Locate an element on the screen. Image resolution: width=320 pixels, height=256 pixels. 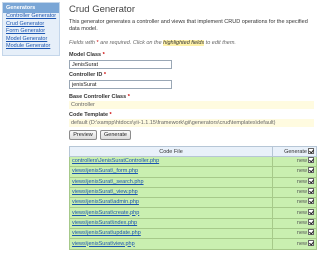
table-row: views\jenisSurat\admin.php new is located at coordinates (193, 203).